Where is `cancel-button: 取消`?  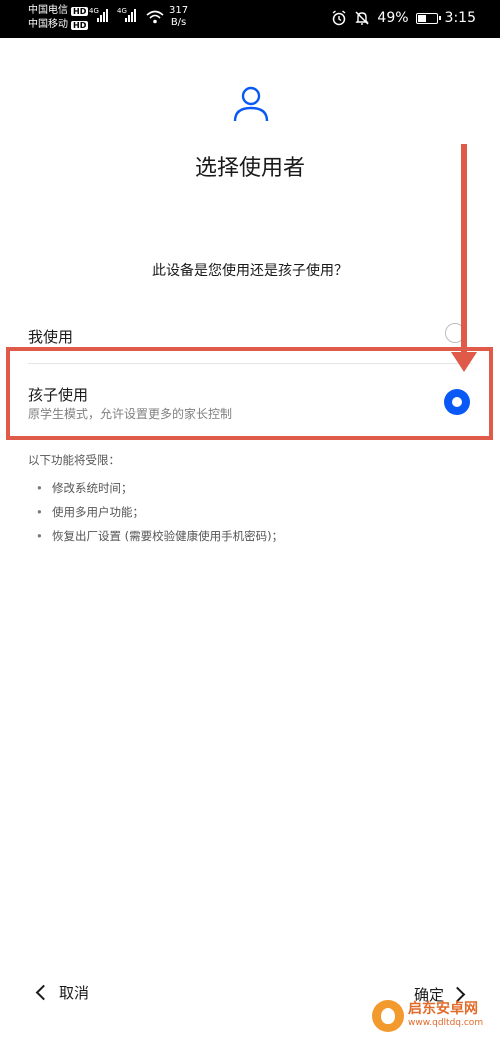 cancel-button: 取消 is located at coordinates (61, 992).